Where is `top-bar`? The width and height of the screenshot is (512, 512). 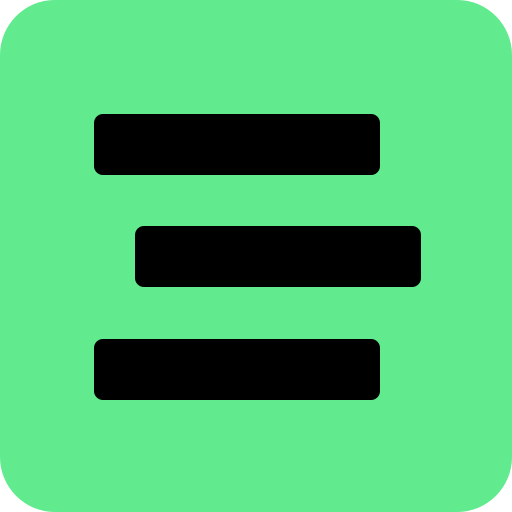 top-bar is located at coordinates (237, 144).